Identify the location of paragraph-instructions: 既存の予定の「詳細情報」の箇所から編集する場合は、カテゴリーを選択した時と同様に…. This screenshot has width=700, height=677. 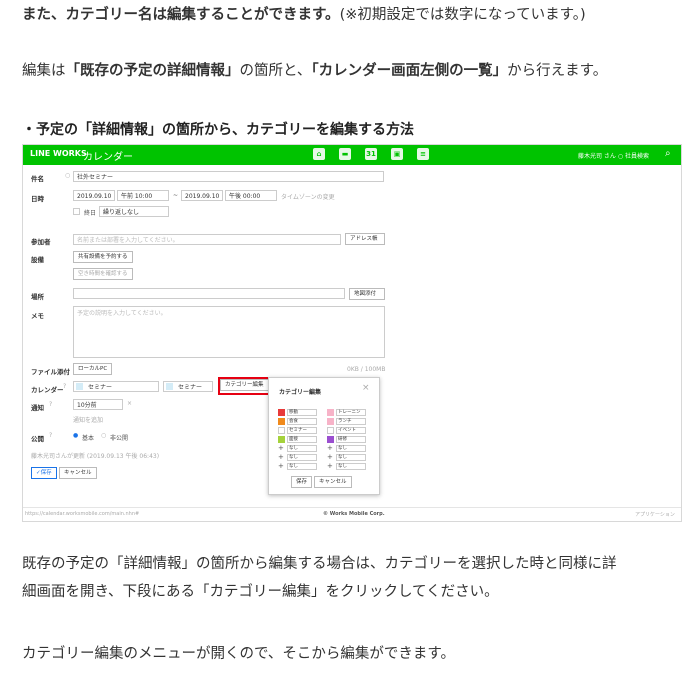
(319, 578).